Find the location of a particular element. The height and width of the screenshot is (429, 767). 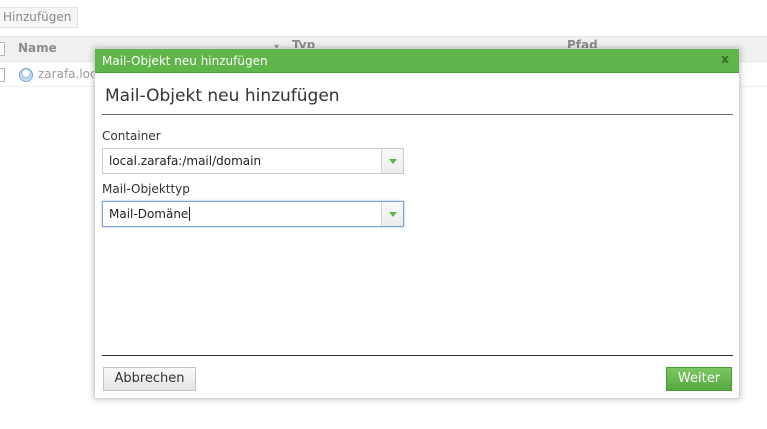

container-dropdown-trigger is located at coordinates (392, 161).